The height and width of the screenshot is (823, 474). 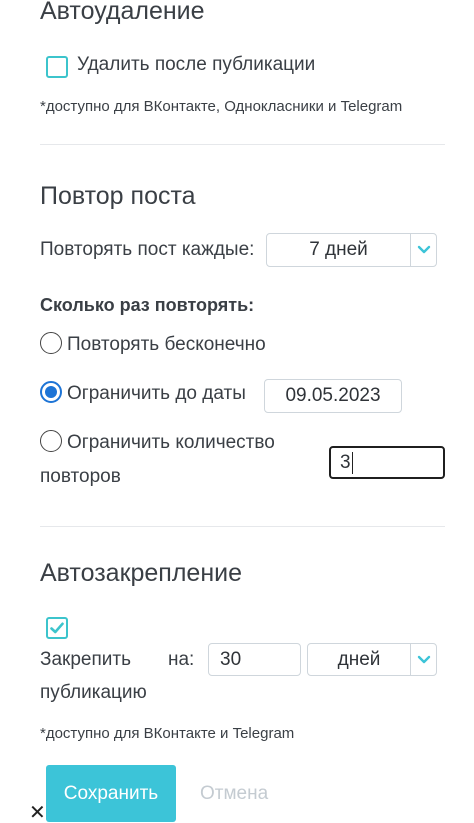 I want to click on radio-limit-date, so click(x=51, y=392).